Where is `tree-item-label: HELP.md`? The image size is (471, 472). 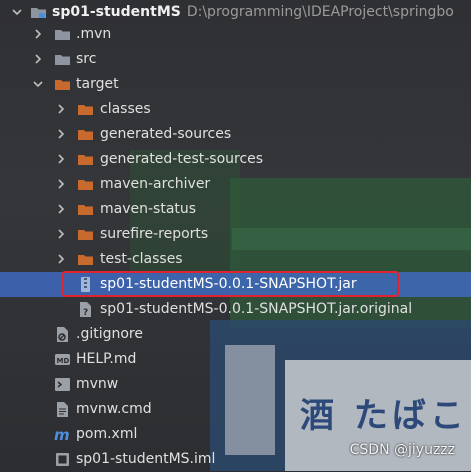 tree-item-label: HELP.md is located at coordinates (106, 359).